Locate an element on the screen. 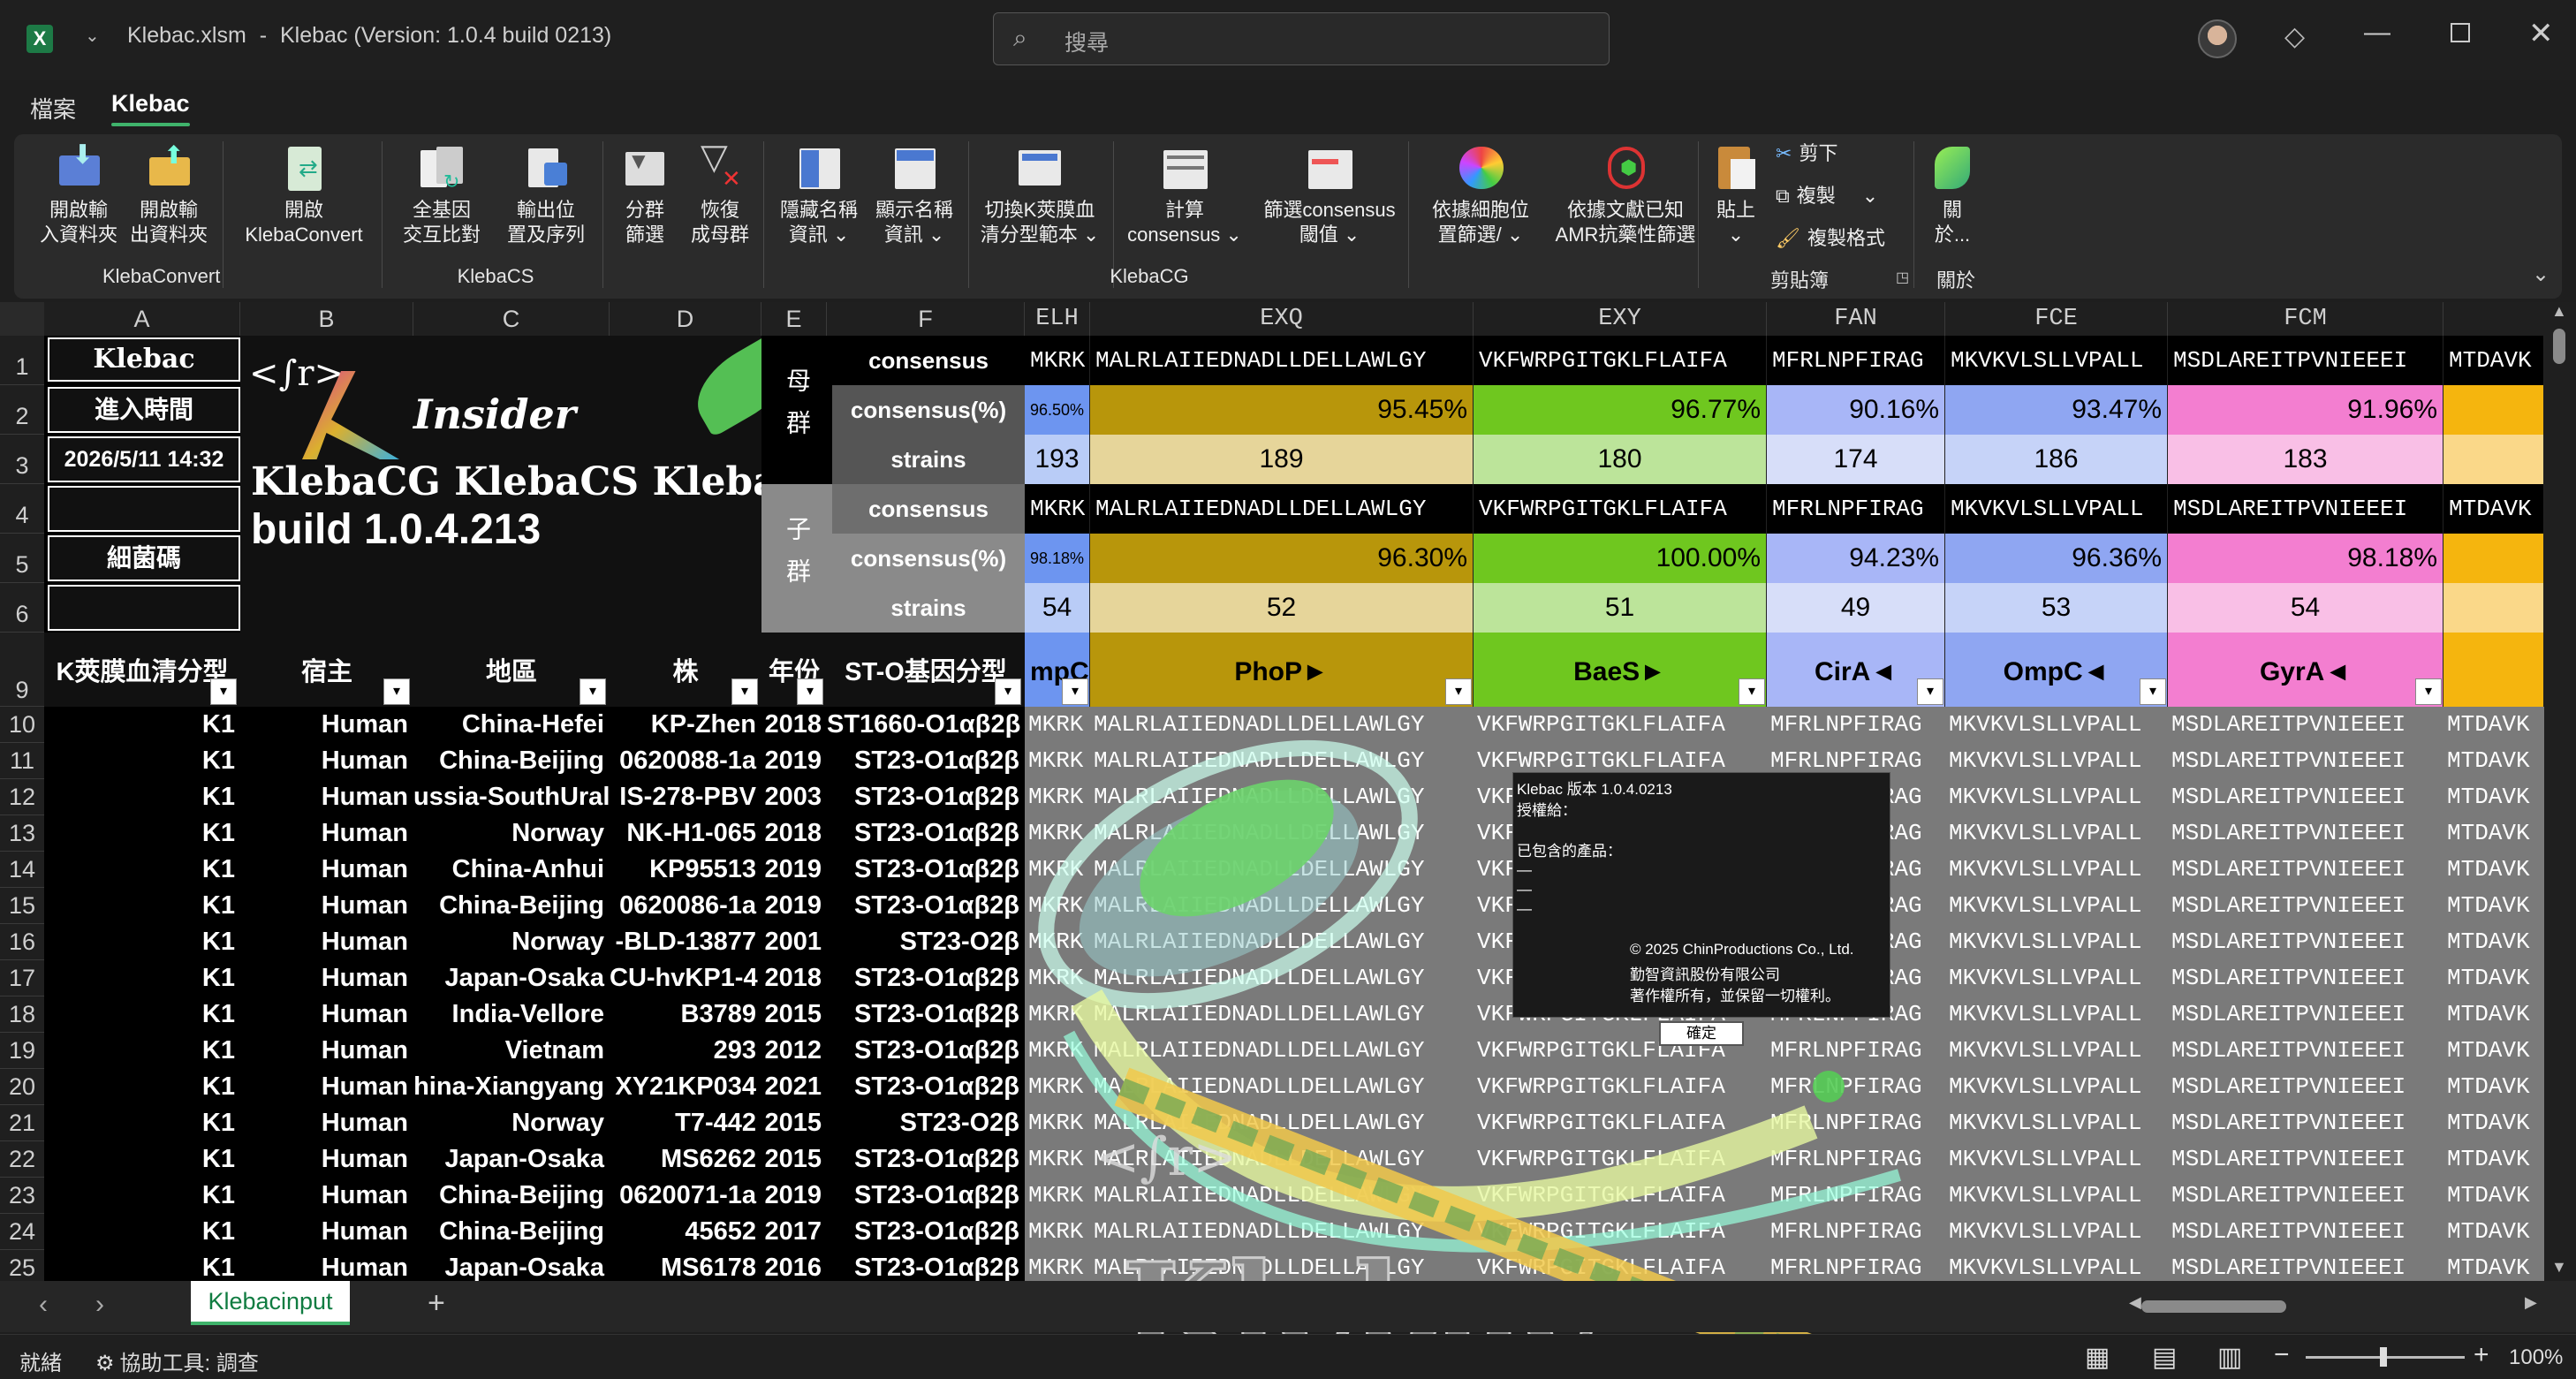 This screenshot has height=1379, width=2576. child-consensus-pct: 98.18% is located at coordinates (1058, 558).